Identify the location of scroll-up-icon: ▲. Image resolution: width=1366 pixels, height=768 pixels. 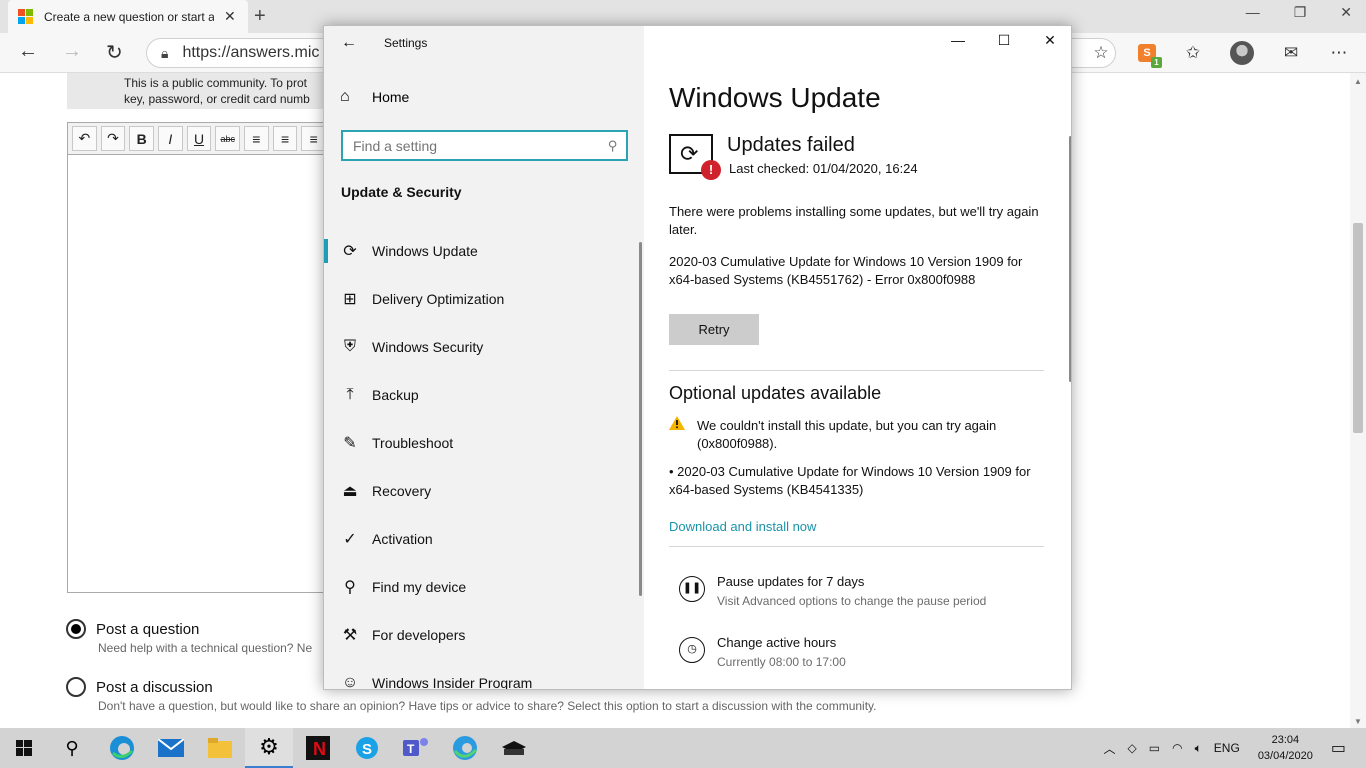
(1358, 81).